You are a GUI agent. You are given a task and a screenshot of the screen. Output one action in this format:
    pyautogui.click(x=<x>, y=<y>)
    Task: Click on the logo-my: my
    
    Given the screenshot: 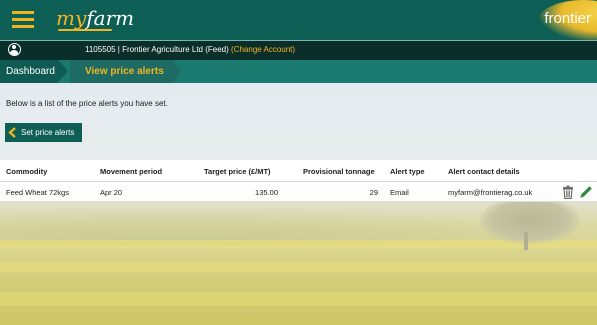 What is the action you would take?
    pyautogui.click(x=71, y=18)
    